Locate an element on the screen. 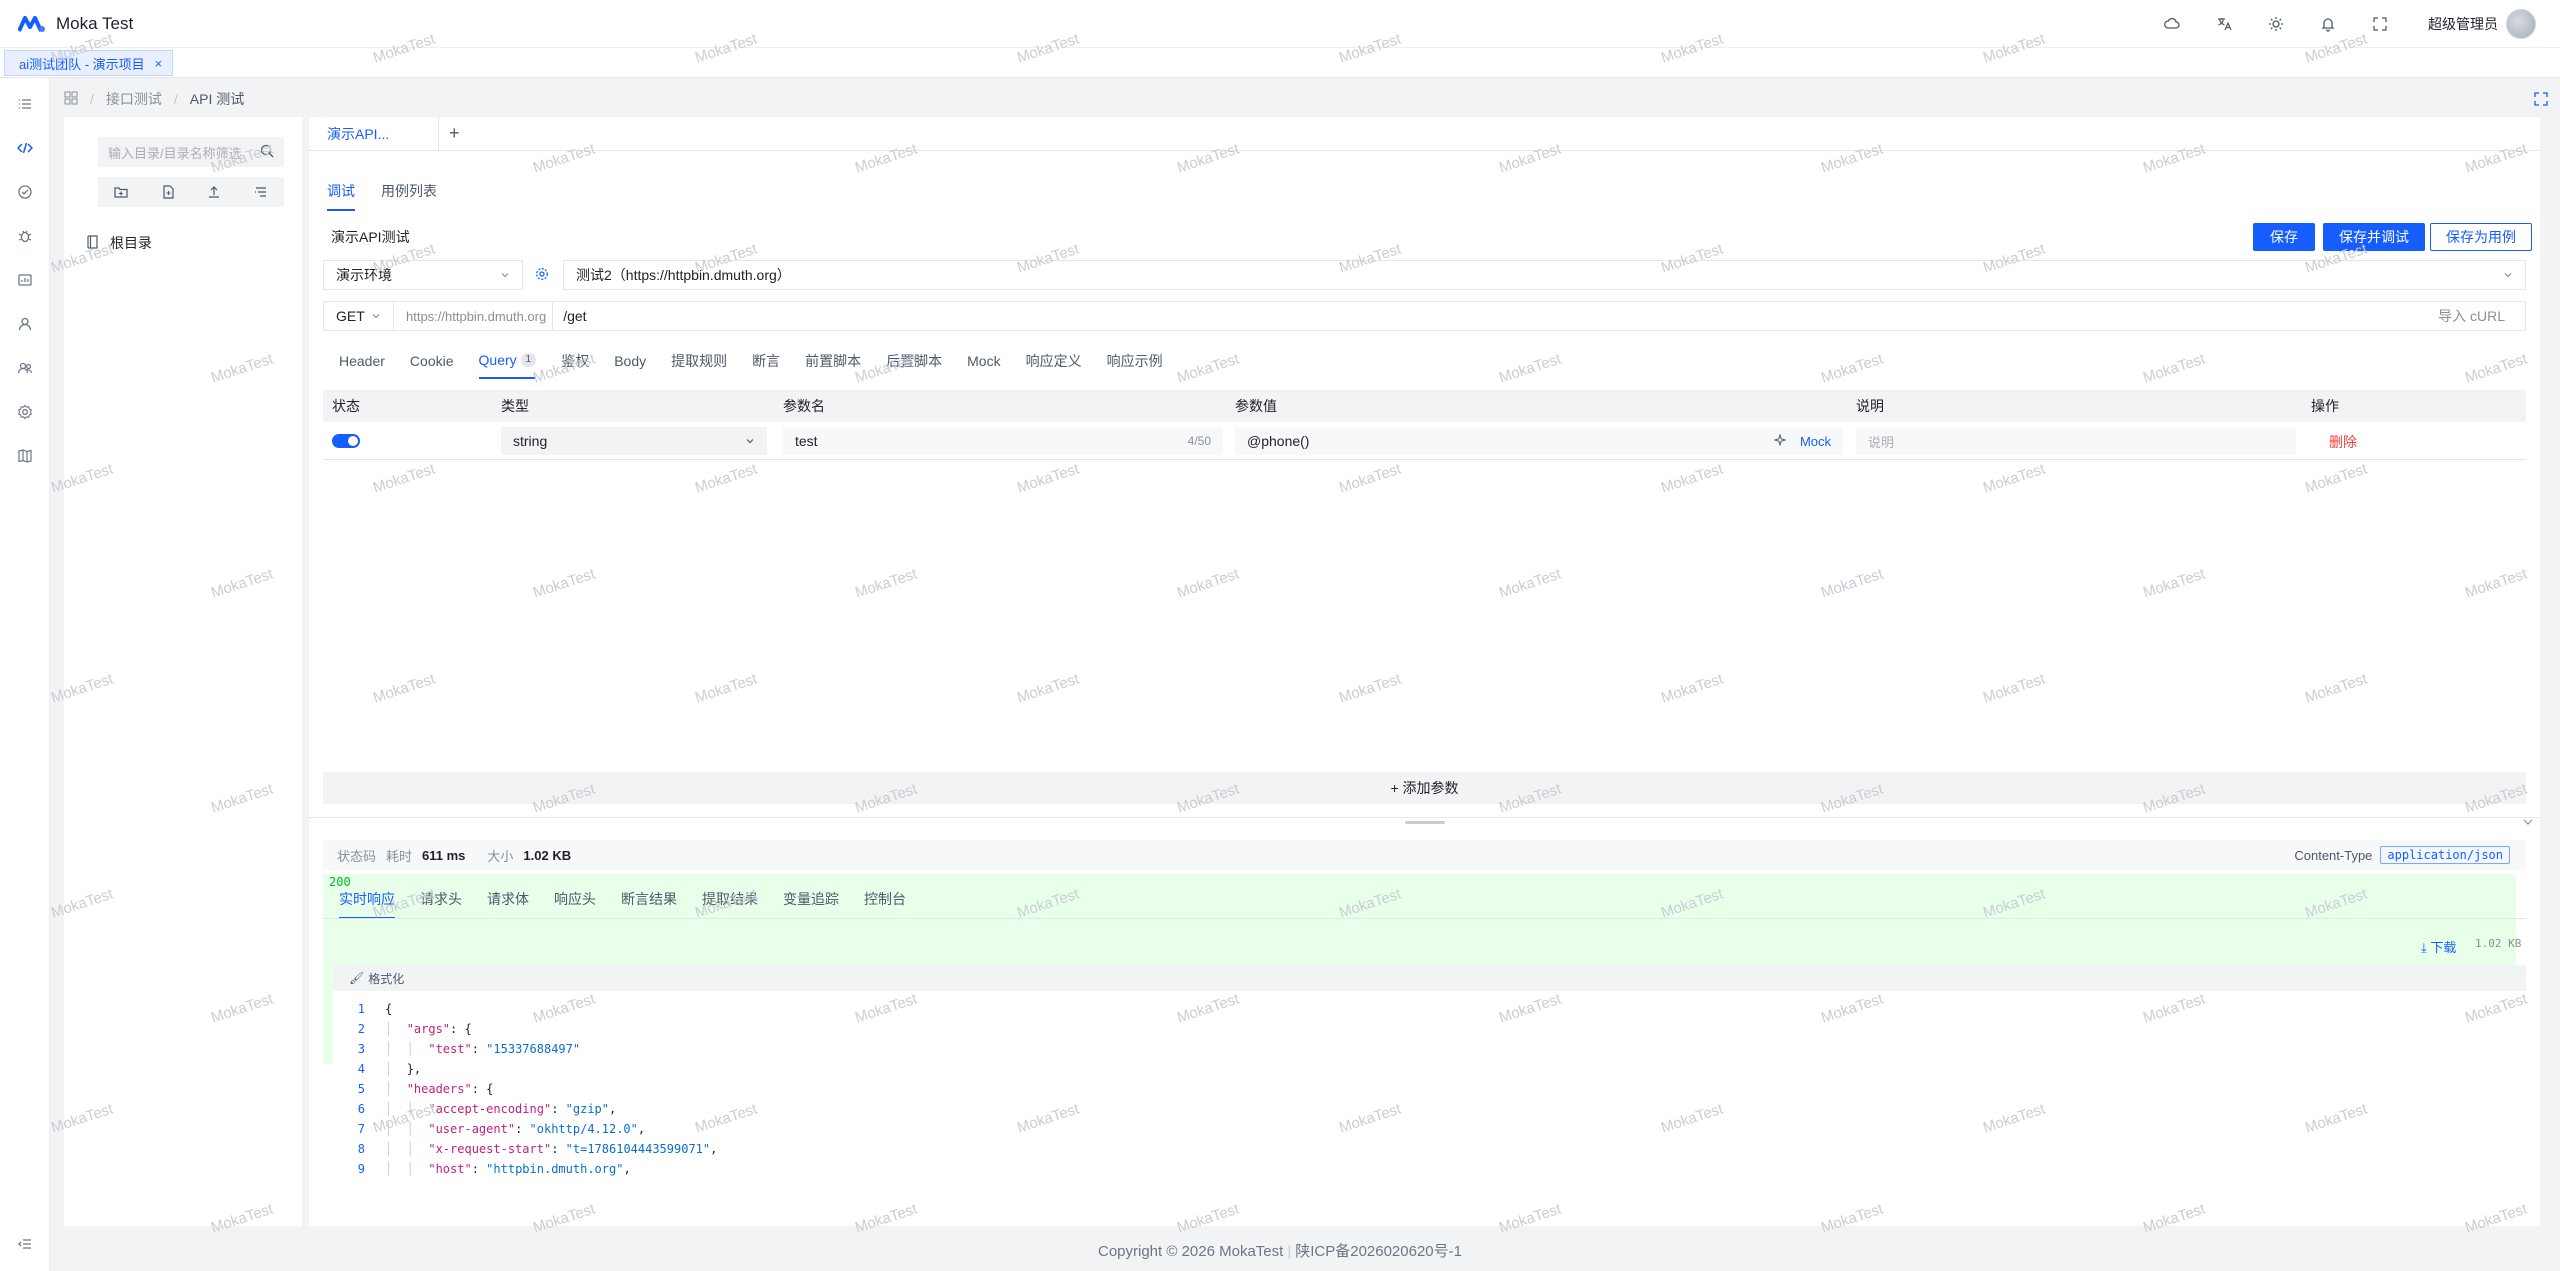 This screenshot has width=2560, height=1271. close-icon: × is located at coordinates (159, 63).